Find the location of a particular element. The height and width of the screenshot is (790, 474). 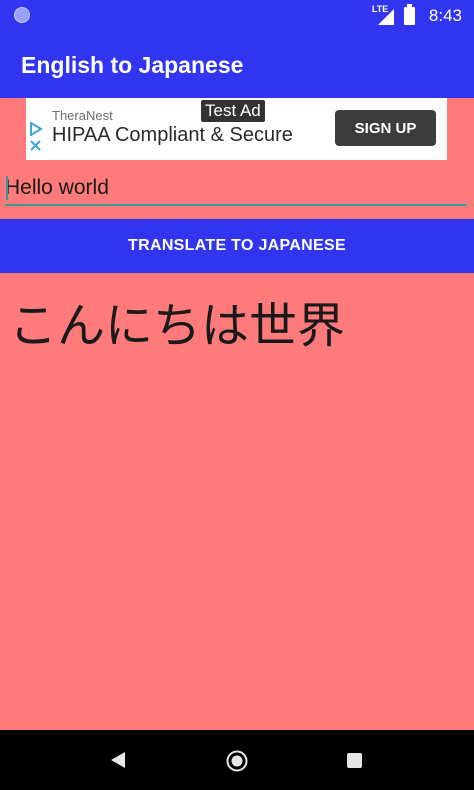

status-bar: LTE 8:43 is located at coordinates (237, 16).